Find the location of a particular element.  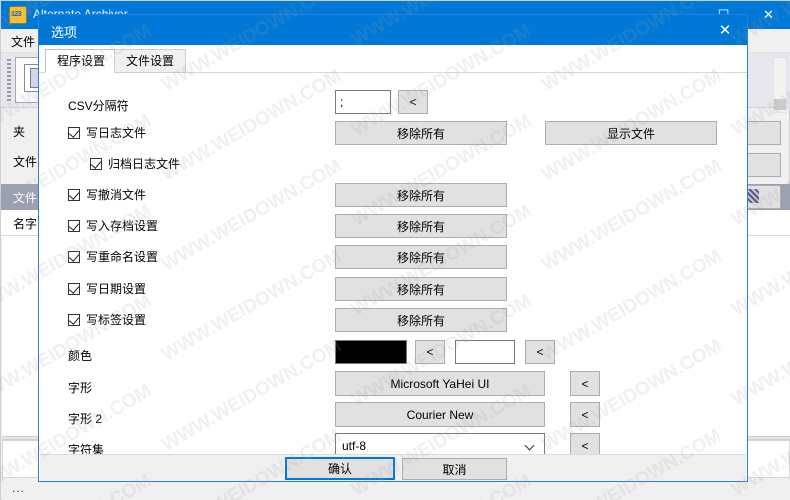

toolbar-grip-handle is located at coordinates (9, 80).